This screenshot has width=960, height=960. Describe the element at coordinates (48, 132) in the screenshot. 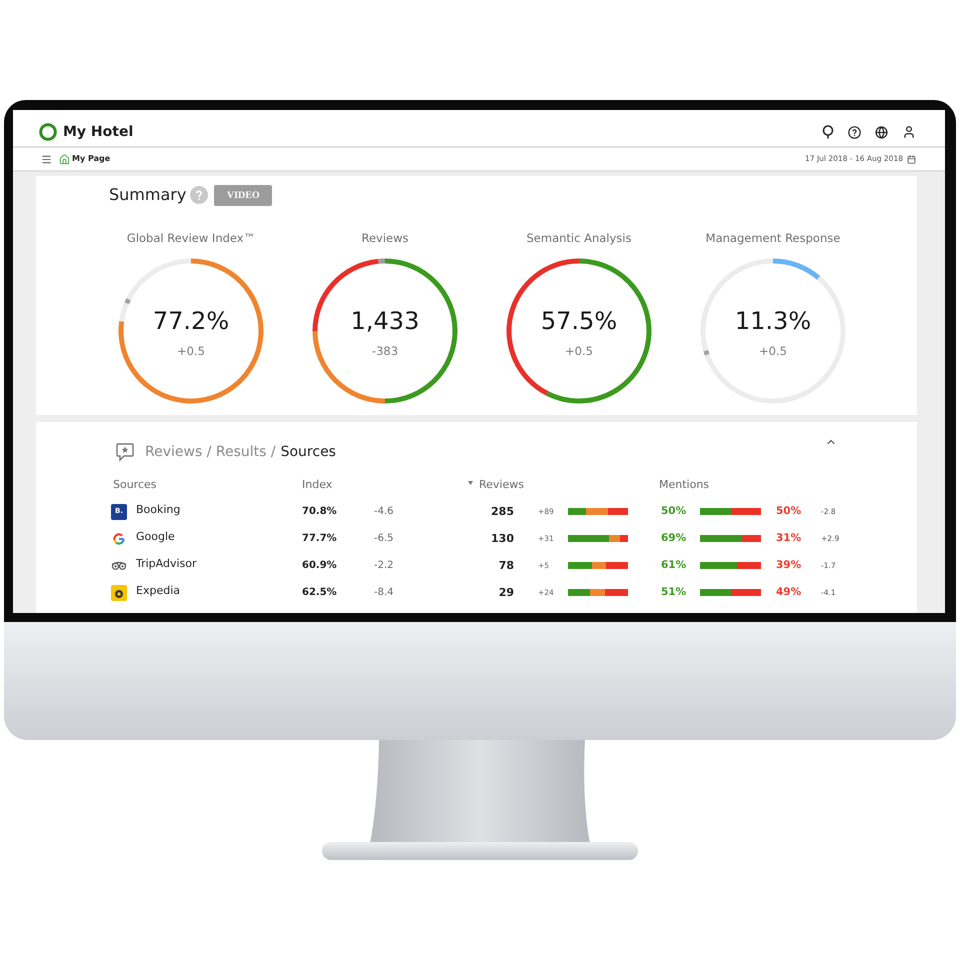

I see `ring-logo-icon` at that location.